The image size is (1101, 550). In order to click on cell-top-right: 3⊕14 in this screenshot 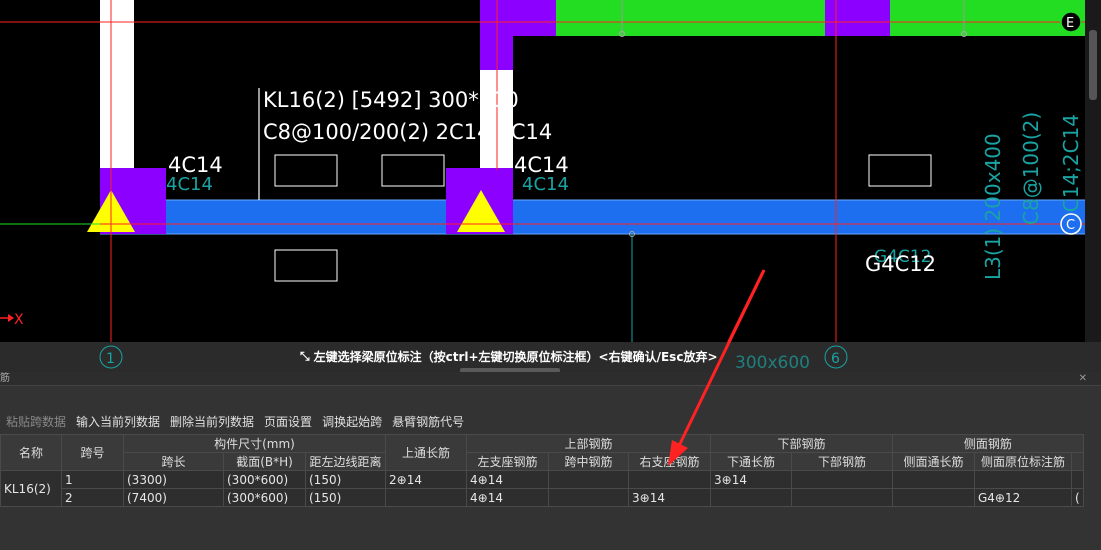, I will do `click(669, 497)`.